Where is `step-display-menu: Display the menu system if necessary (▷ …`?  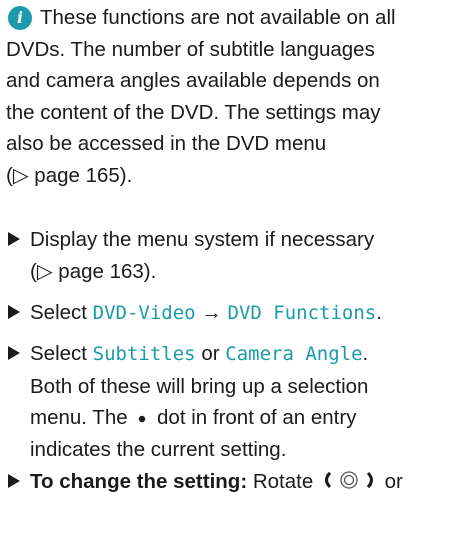 step-display-menu: Display the menu system if necessary (▷ … is located at coordinates (230, 255).